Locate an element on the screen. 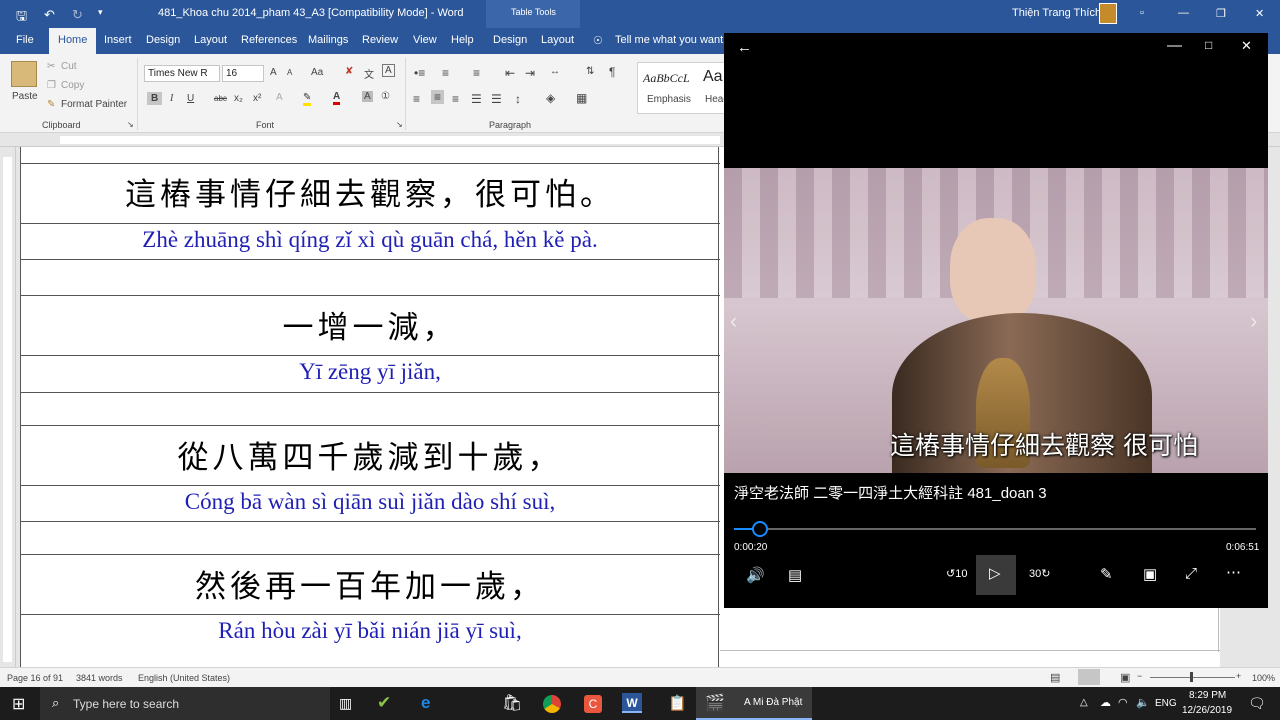  tab-review: Review is located at coordinates (380, 40).